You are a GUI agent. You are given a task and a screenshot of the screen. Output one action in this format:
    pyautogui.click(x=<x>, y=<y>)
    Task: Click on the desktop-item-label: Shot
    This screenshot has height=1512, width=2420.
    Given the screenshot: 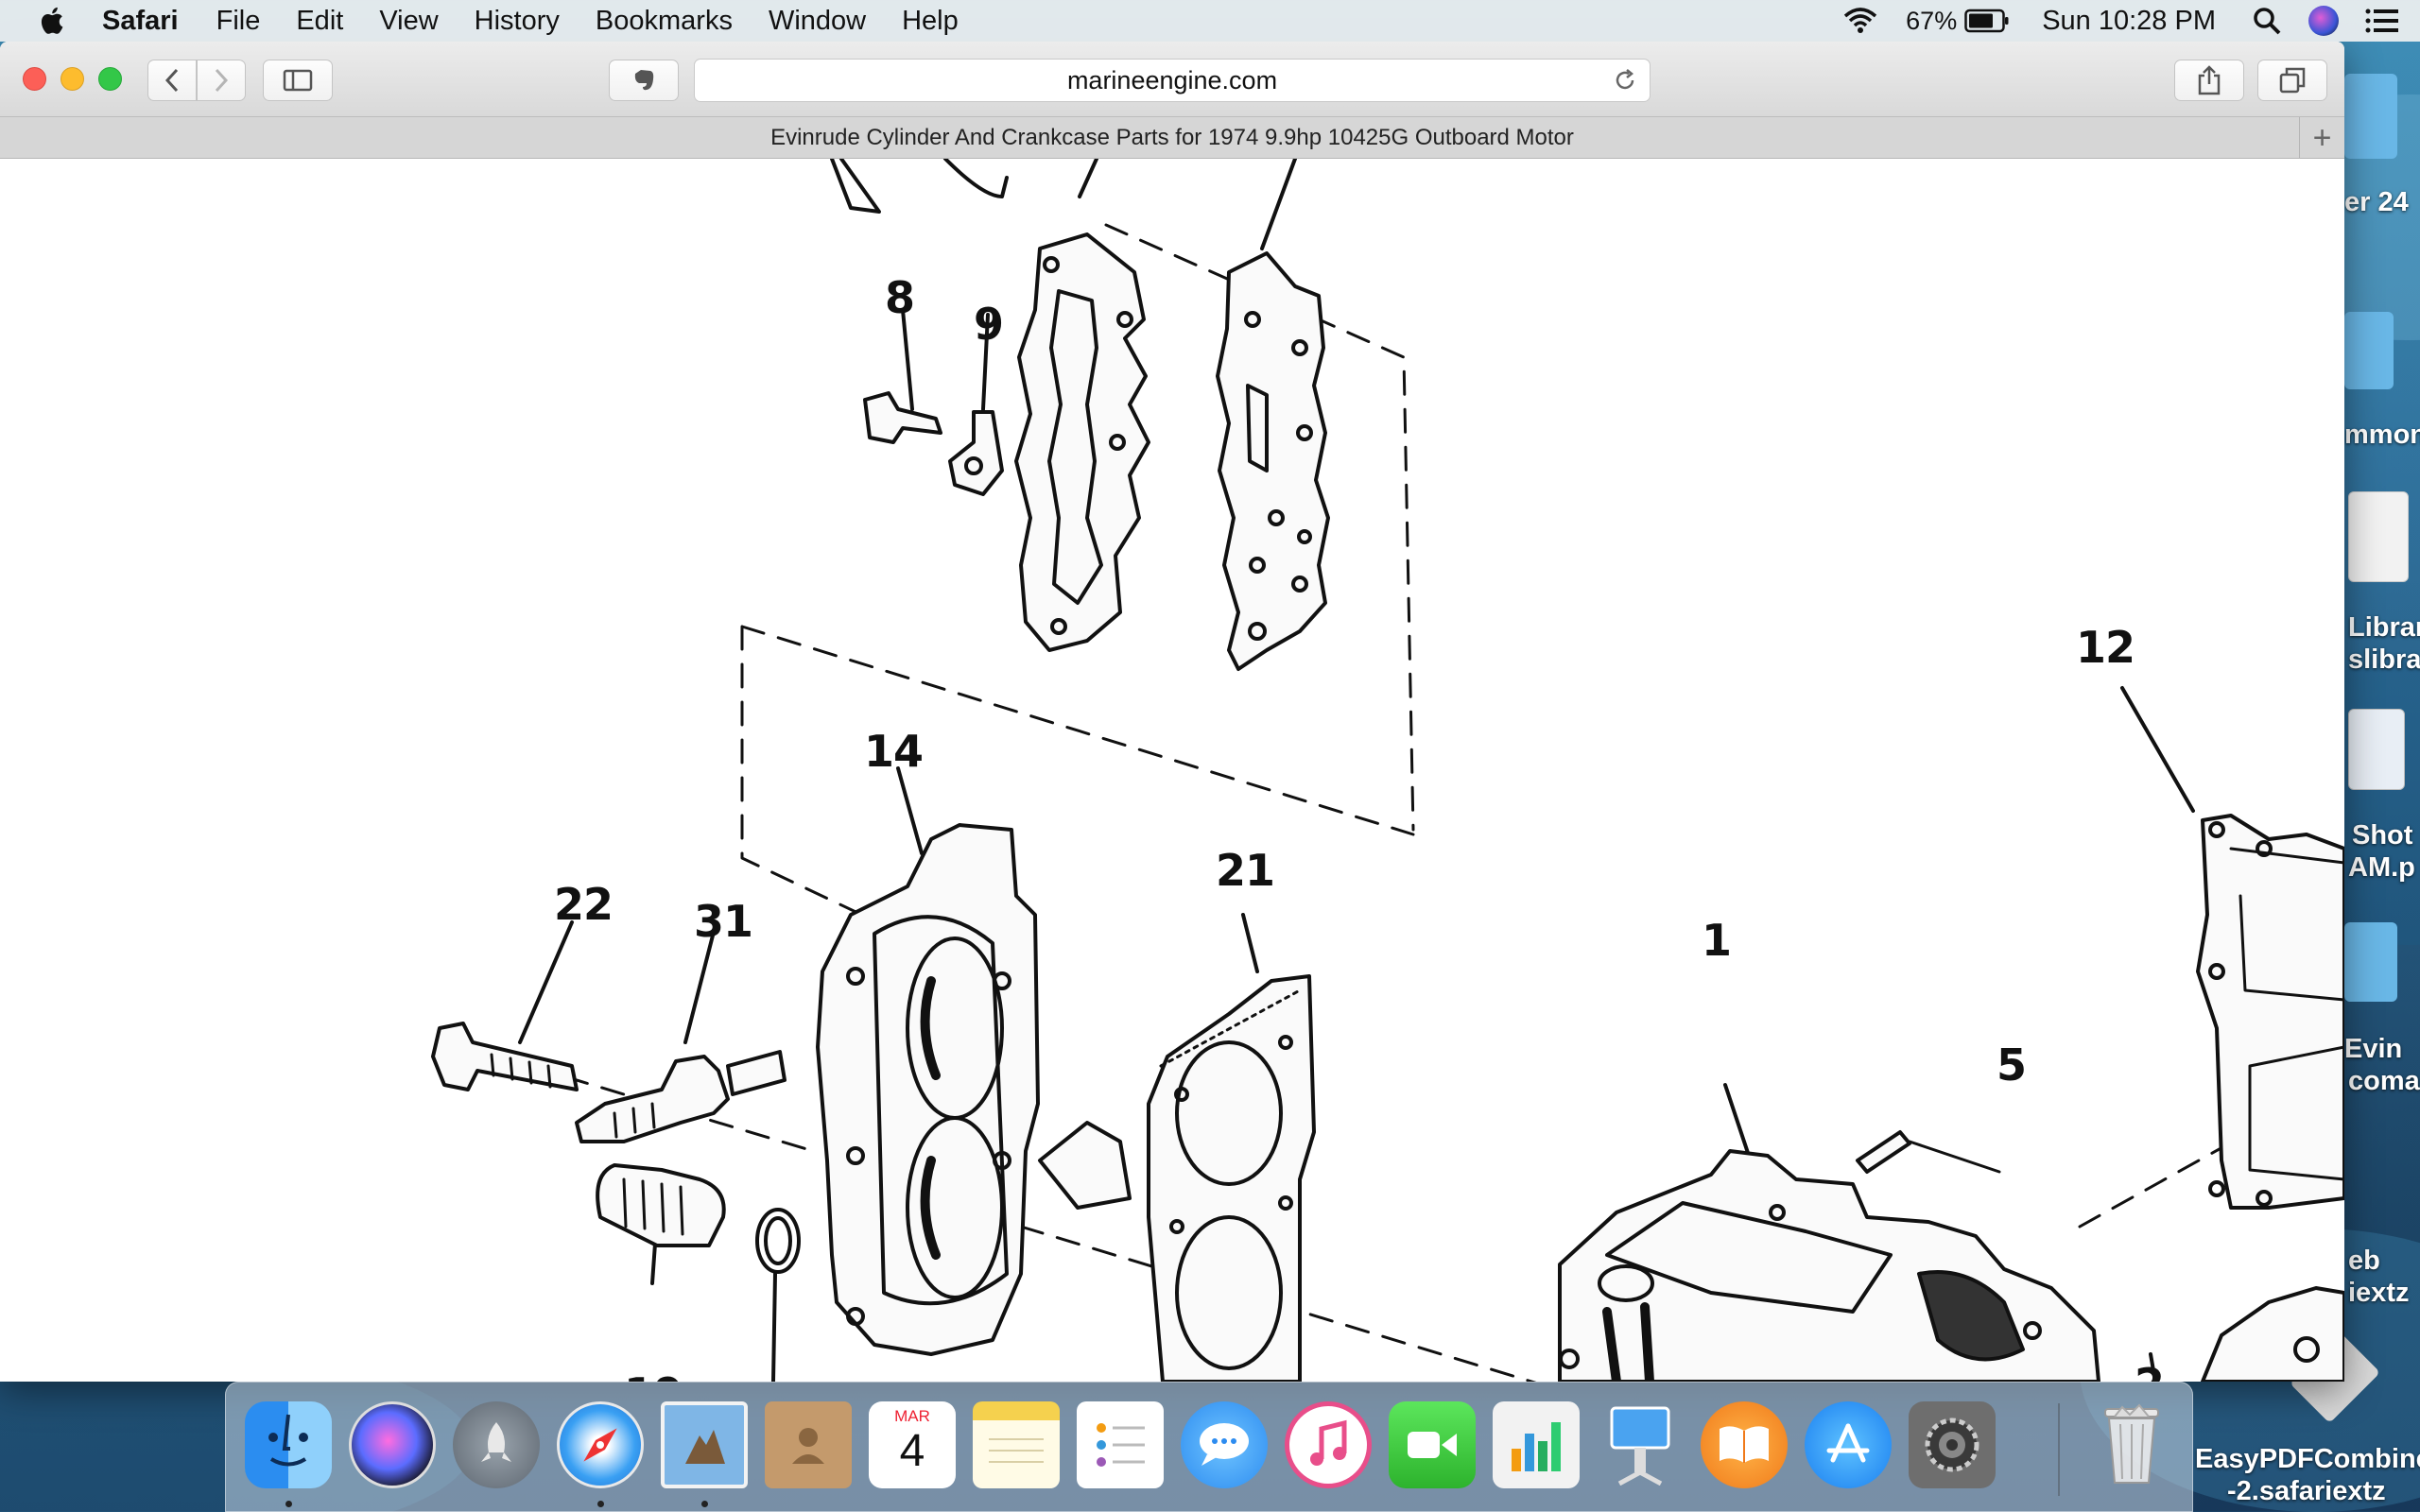 What is the action you would take?
    pyautogui.click(x=2382, y=835)
    